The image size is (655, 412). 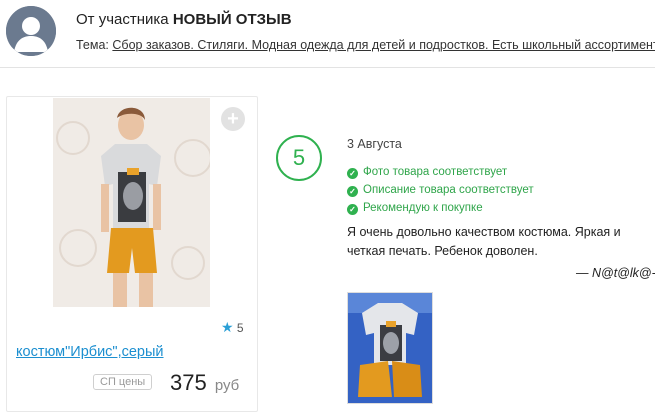 What do you see at coordinates (122, 19) in the screenshot?
I see `from-prefix: От участника` at bounding box center [122, 19].